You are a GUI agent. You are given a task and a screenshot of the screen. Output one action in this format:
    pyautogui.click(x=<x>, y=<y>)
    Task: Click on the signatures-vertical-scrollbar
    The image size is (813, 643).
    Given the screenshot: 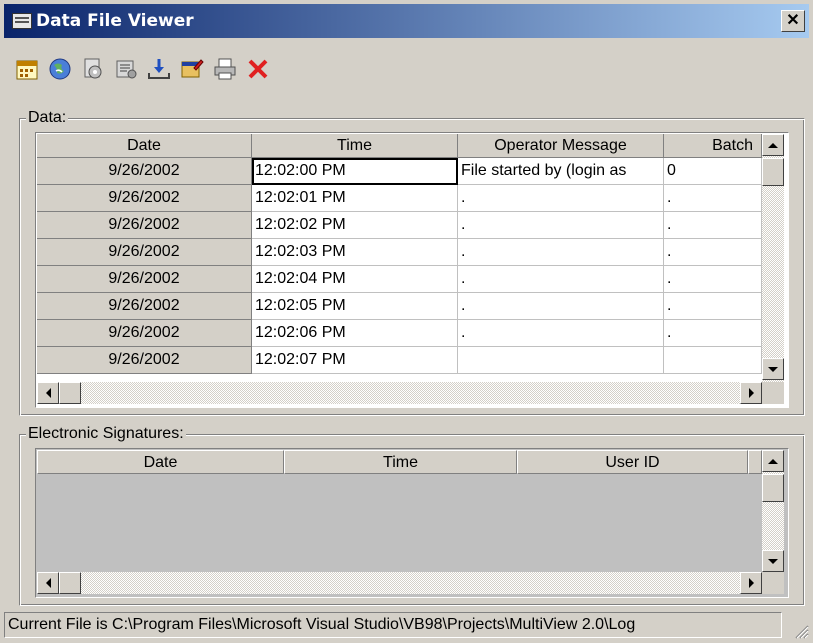 What is the action you would take?
    pyautogui.click(x=773, y=511)
    